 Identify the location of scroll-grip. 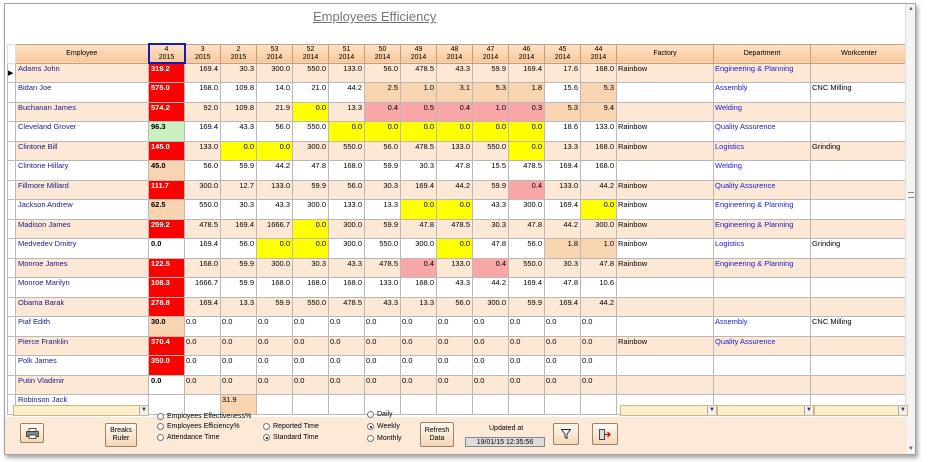
(911, 195).